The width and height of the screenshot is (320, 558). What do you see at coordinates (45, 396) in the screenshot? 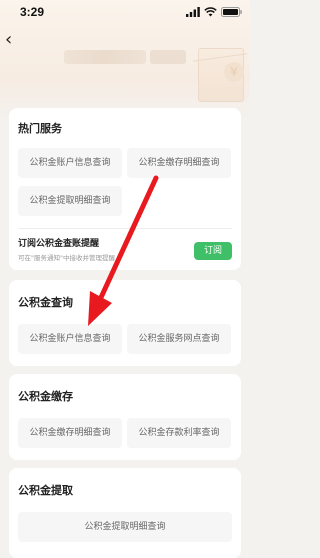
I see `deposit-section-title: 公积金缴存` at bounding box center [45, 396].